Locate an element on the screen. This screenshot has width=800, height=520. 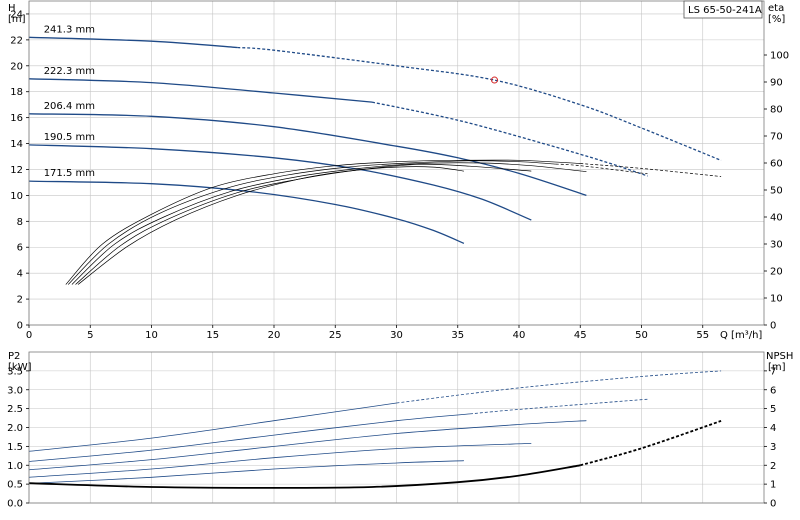
npsh-tick-label: 6 is located at coordinates (773, 390).